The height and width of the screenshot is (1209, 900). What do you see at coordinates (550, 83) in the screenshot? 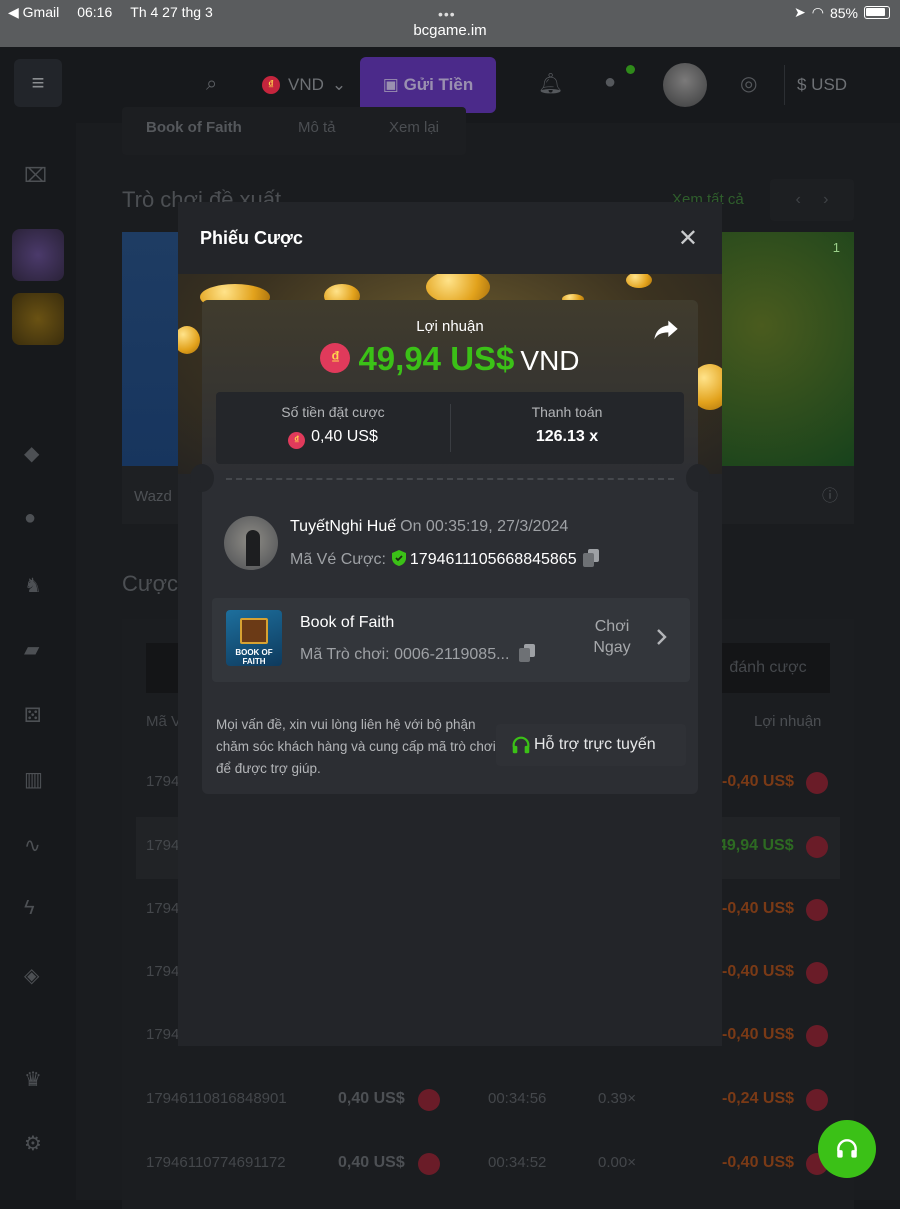
I see `bell-icon: 🔔︎` at bounding box center [550, 83].